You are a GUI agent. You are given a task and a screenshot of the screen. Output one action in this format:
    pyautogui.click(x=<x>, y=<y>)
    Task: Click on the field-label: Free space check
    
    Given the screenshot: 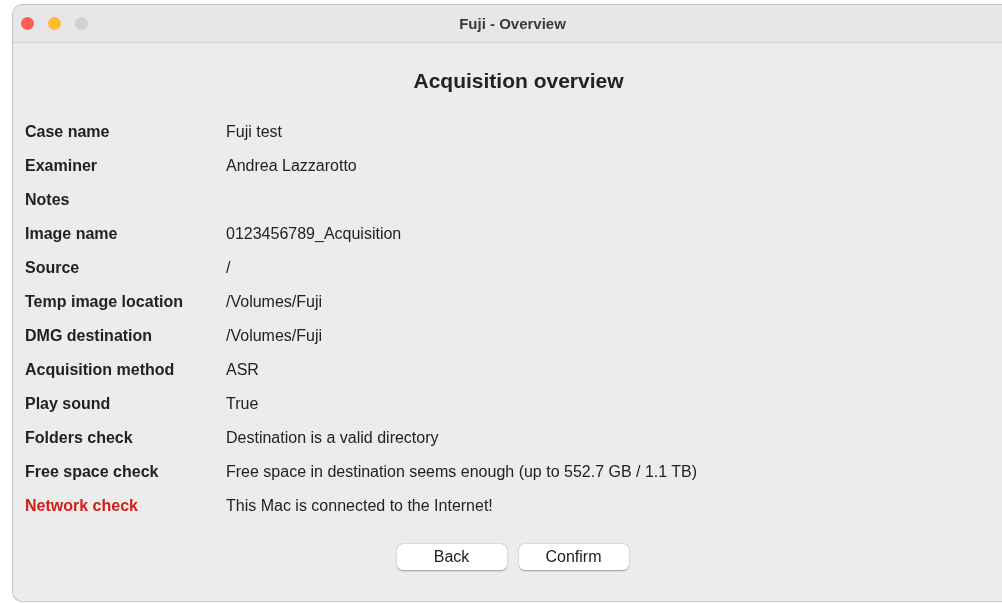 What is the action you would take?
    pyautogui.click(x=92, y=472)
    